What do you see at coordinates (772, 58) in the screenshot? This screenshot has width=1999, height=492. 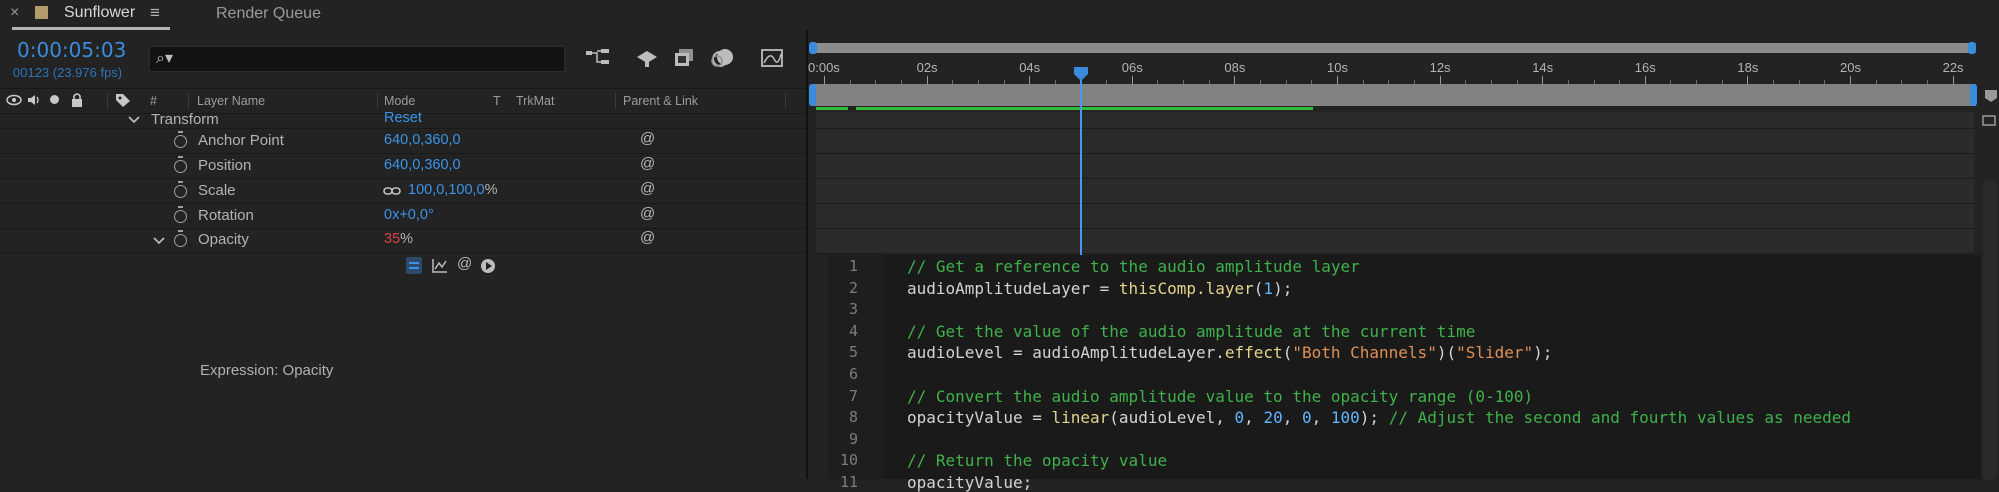 I see `graph-editor-icon` at bounding box center [772, 58].